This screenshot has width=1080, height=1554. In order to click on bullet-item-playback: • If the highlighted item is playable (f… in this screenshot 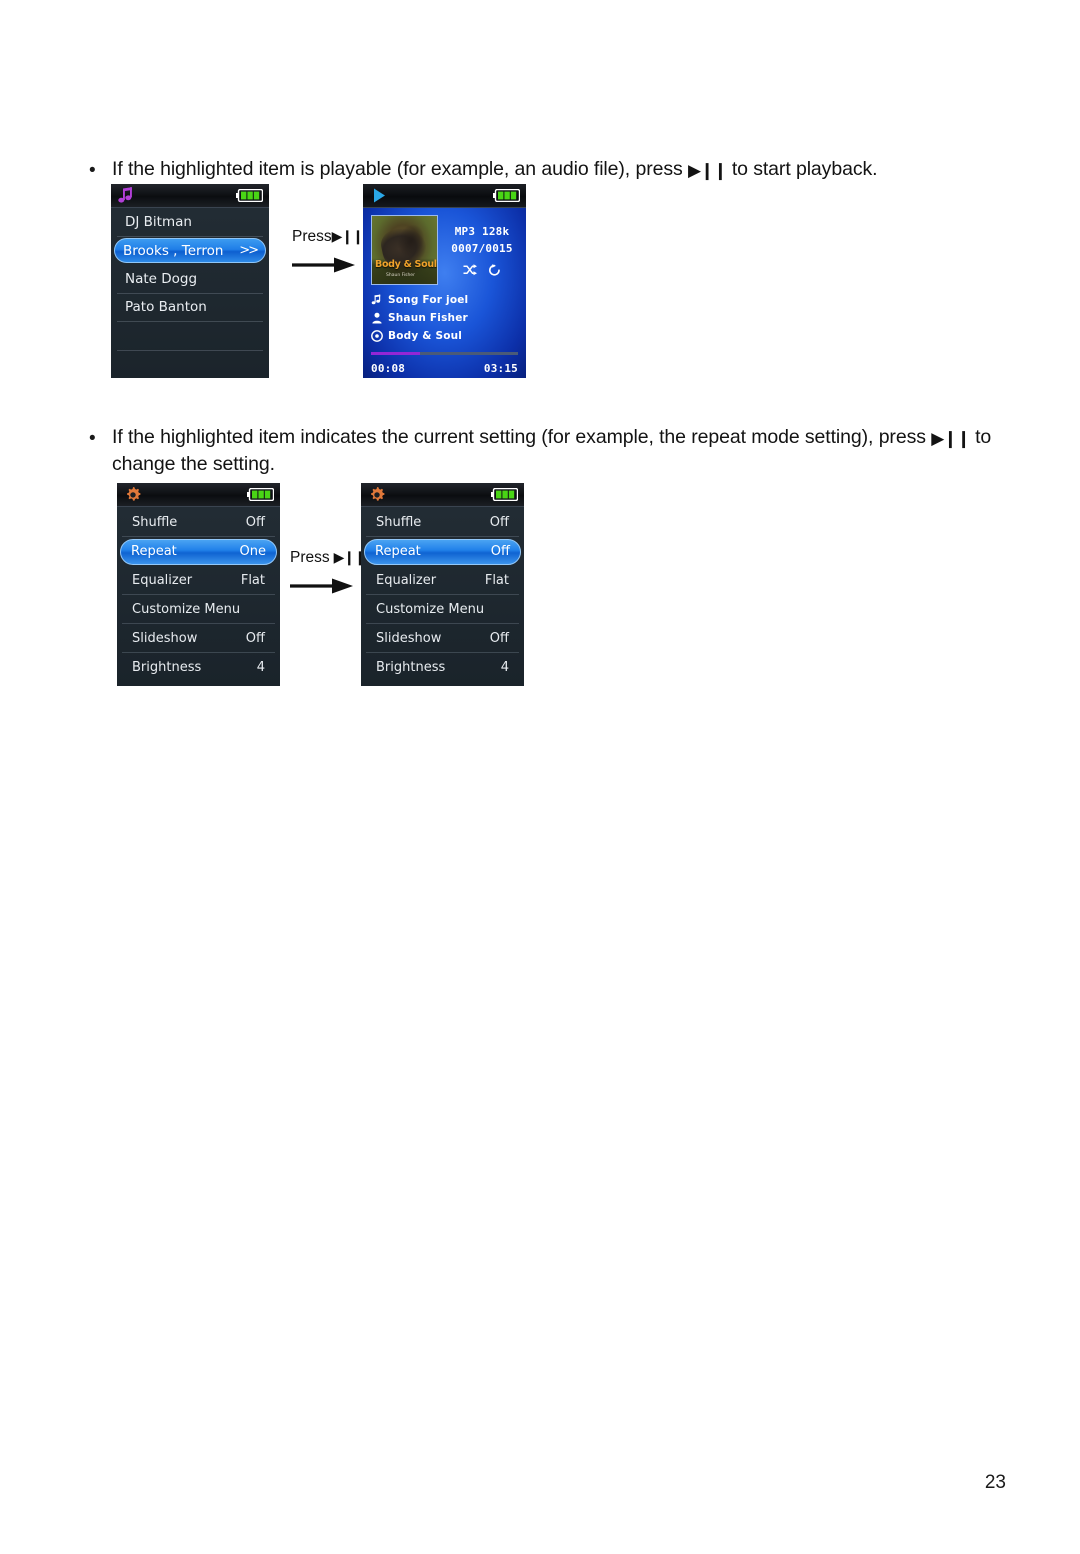, I will do `click(539, 171)`.